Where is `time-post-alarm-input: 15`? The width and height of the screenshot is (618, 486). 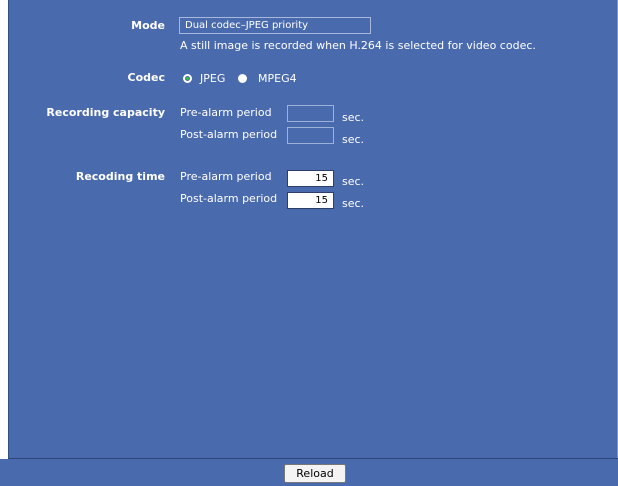
time-post-alarm-input: 15 is located at coordinates (310, 200).